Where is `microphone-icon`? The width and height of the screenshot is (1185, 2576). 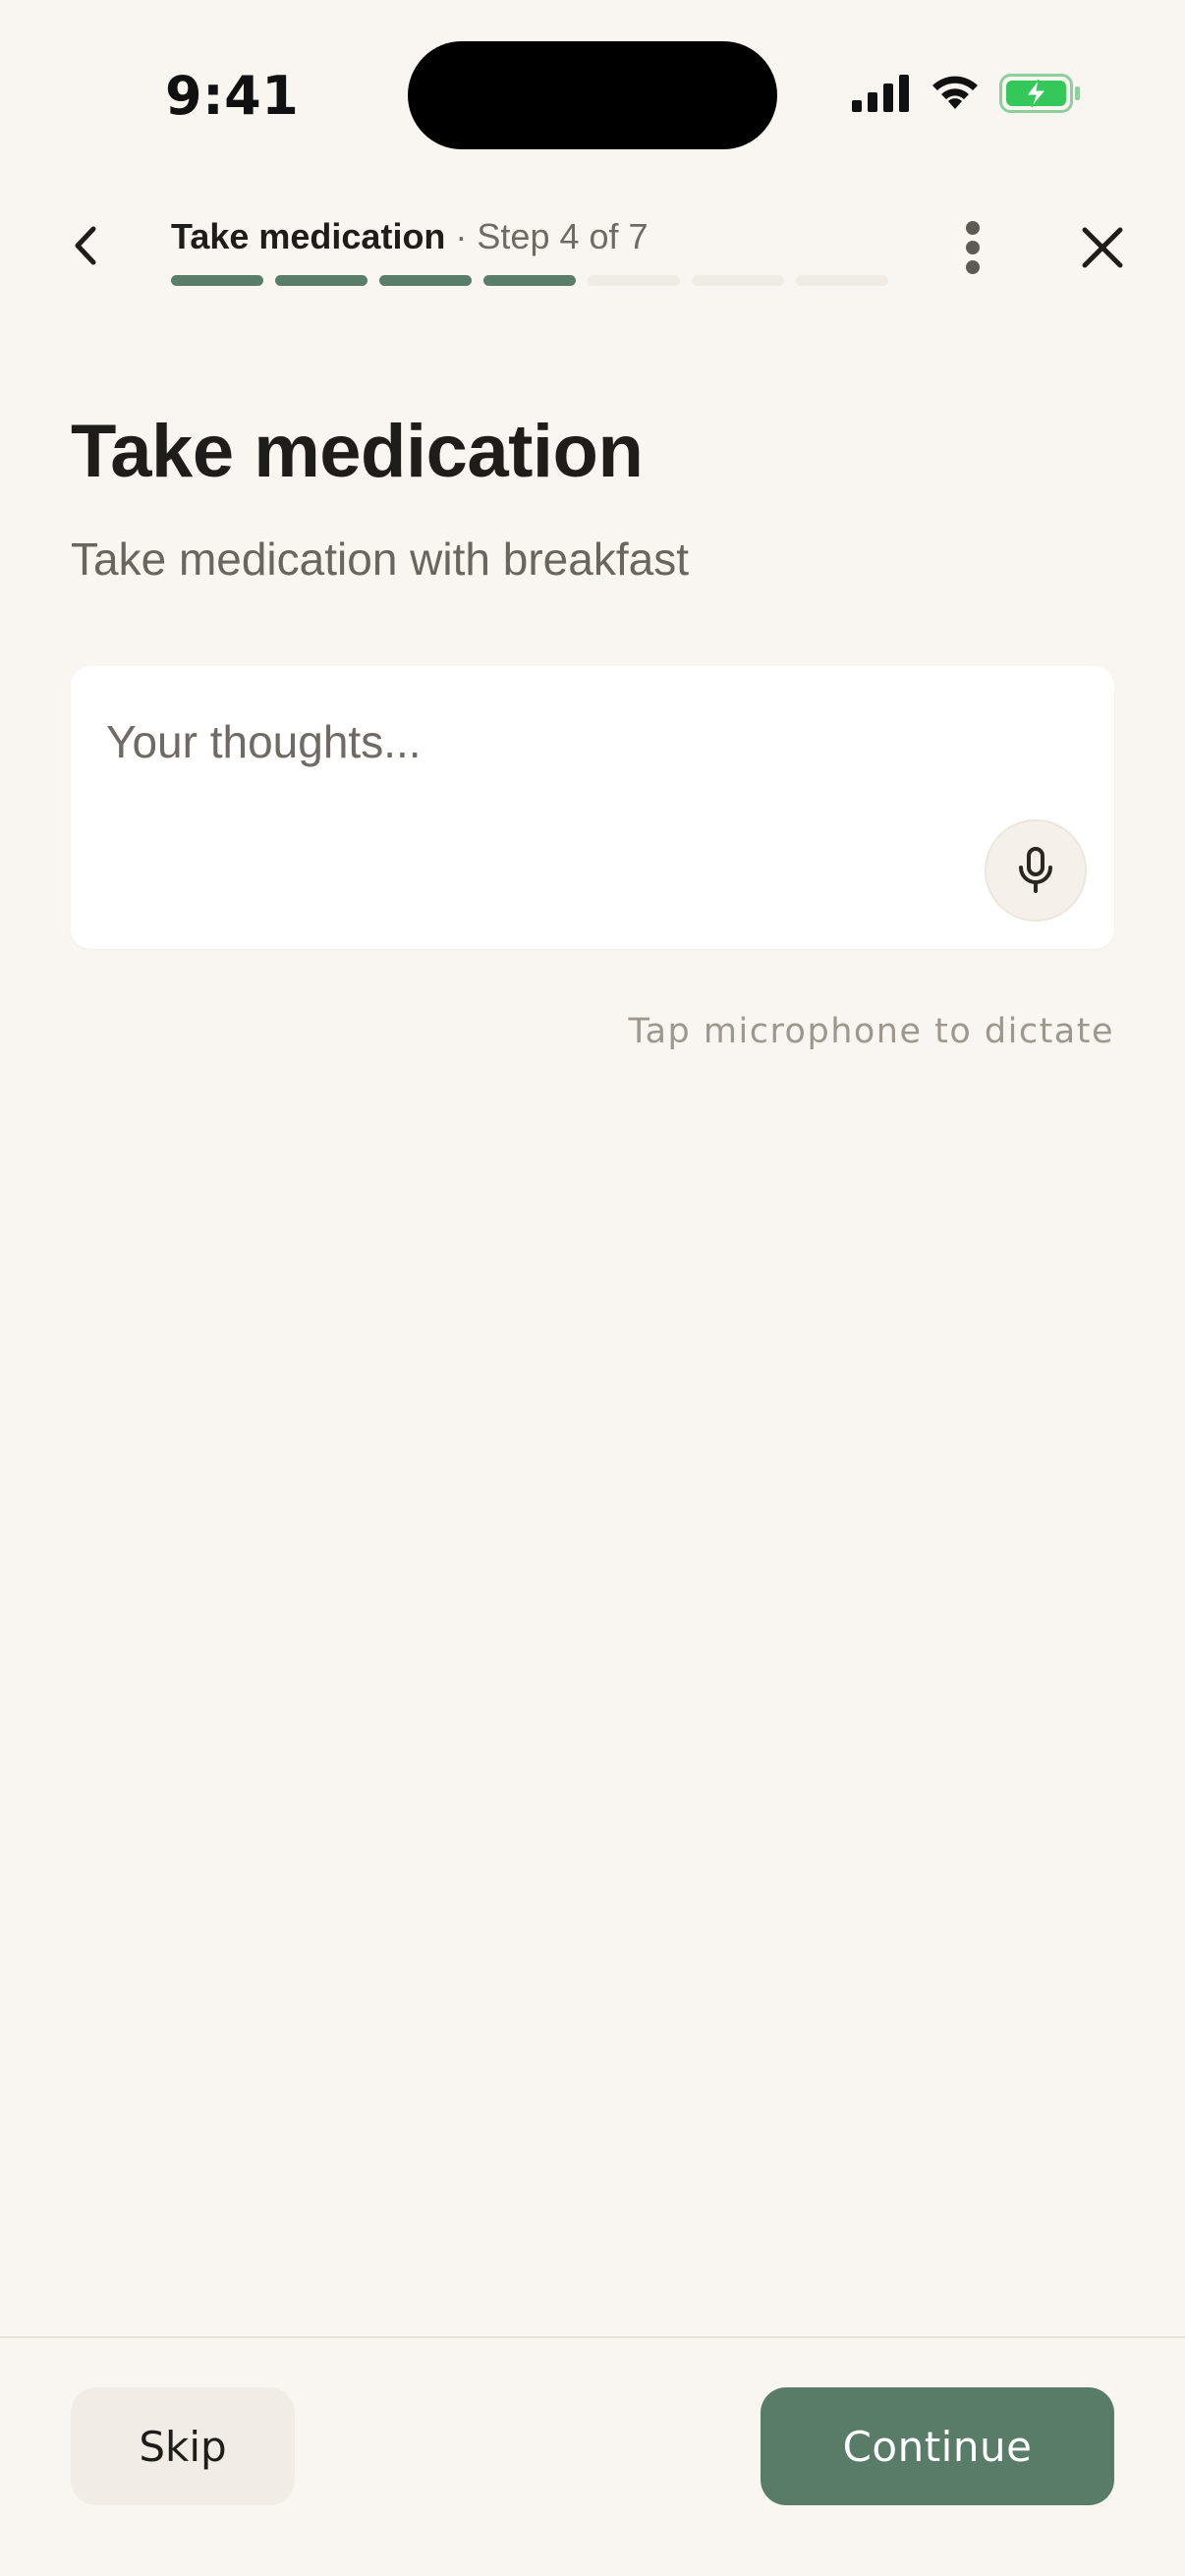
microphone-icon is located at coordinates (1035, 870).